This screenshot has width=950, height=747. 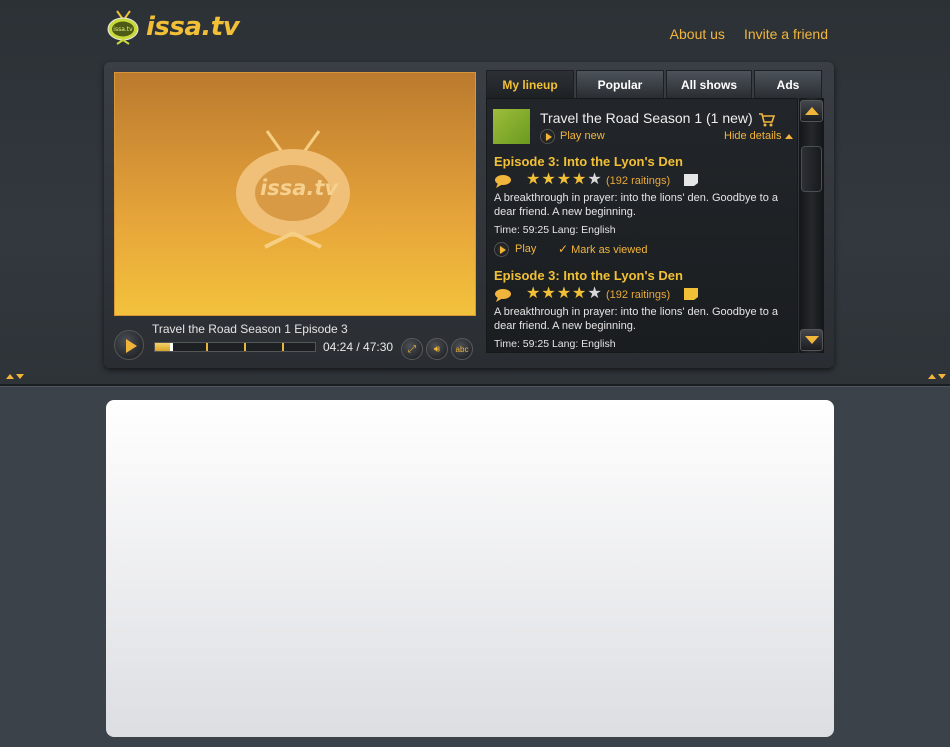 I want to click on volume-button: 🔊︎, so click(x=437, y=349).